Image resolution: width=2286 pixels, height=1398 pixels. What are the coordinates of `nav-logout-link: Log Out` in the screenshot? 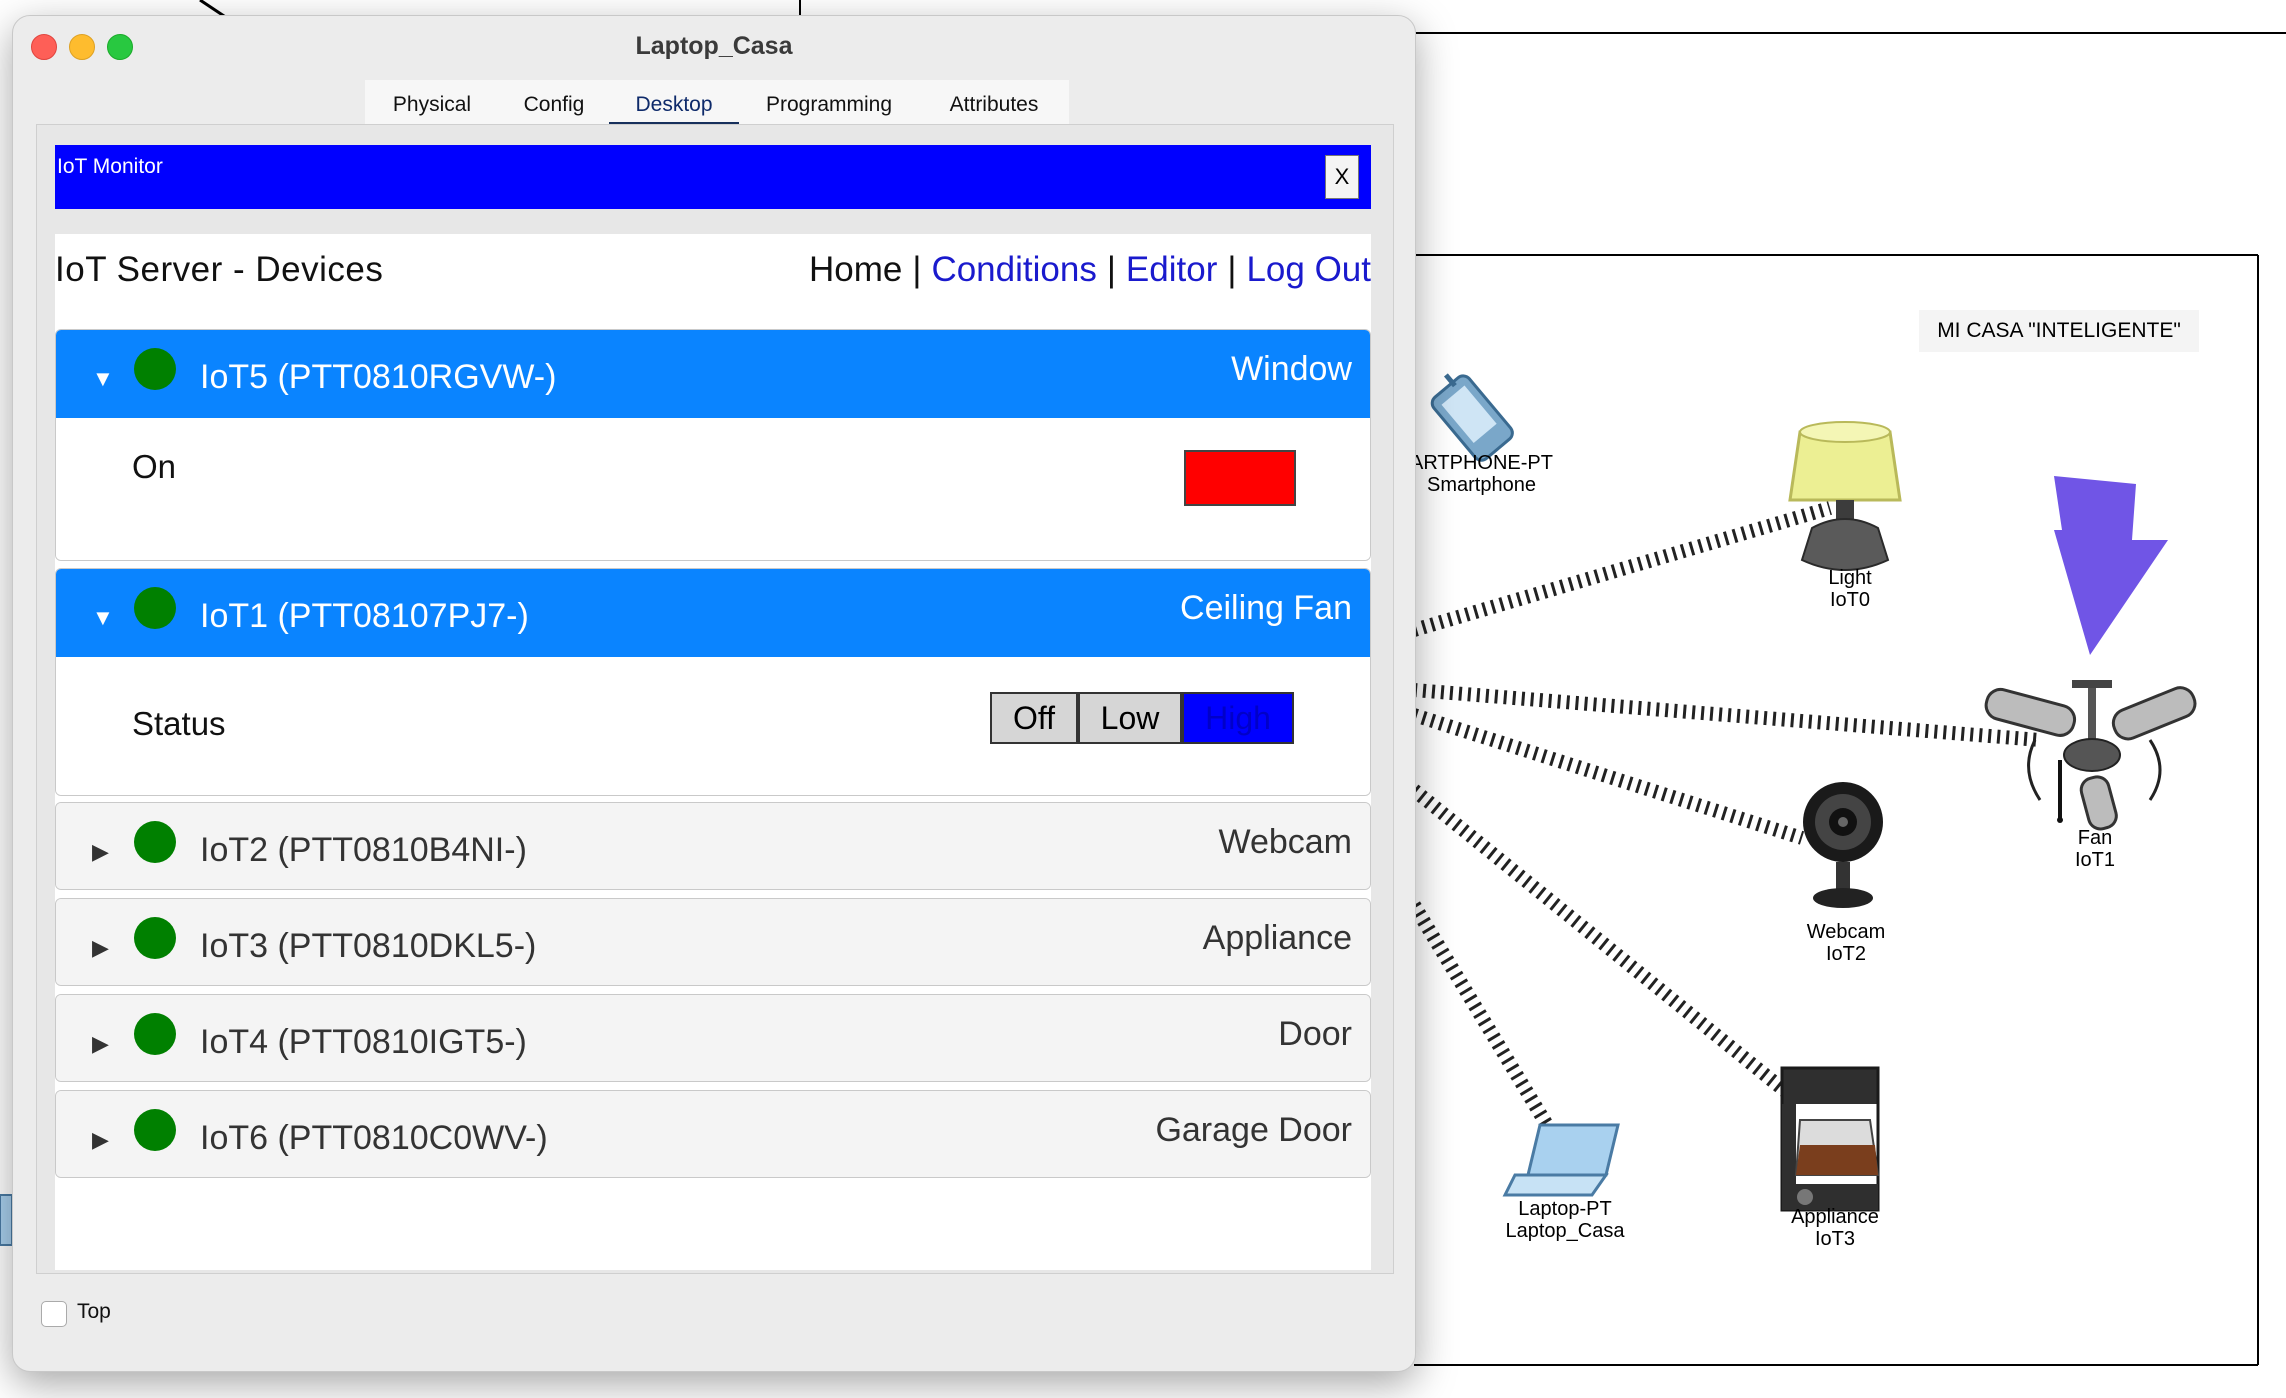 It's located at (1308, 269).